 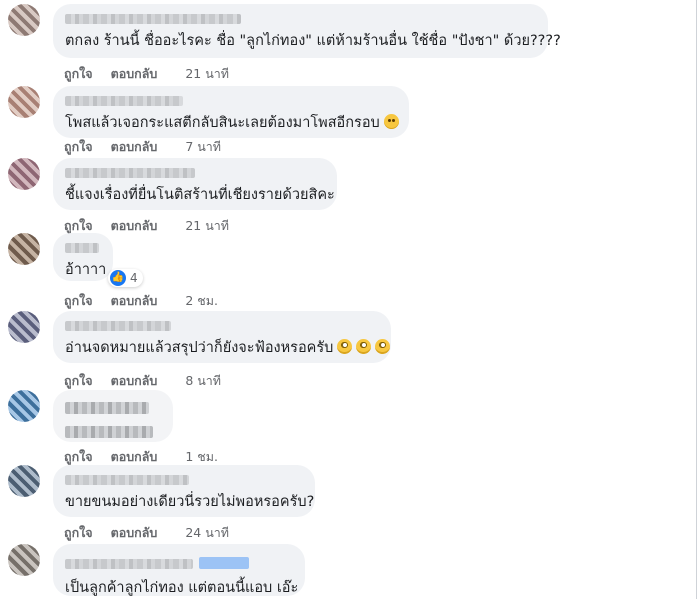 I want to click on comment-bubble: อ่านจดหมายแล้วสรุปว่าก็ยังจะฟ้องหรอครับ, so click(x=222, y=337).